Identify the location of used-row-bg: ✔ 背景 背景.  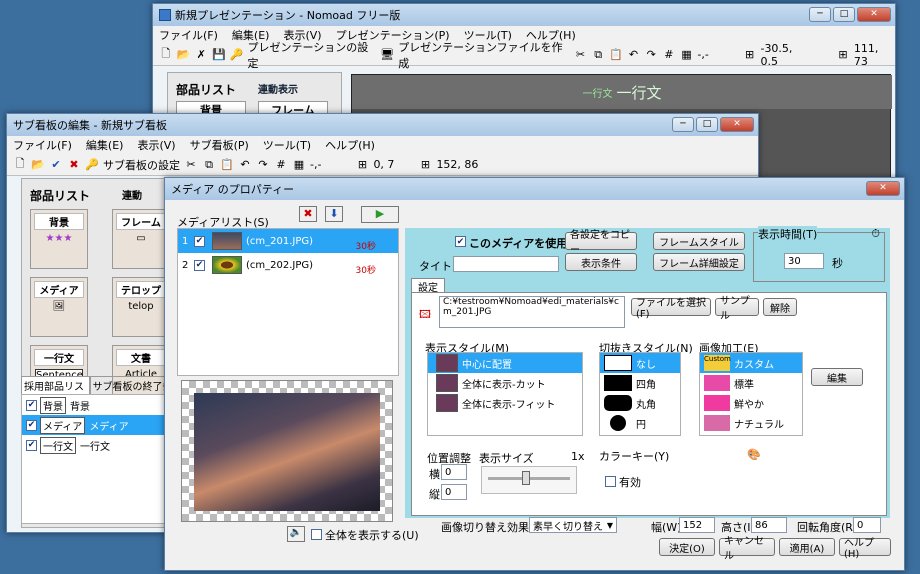
(98, 405).